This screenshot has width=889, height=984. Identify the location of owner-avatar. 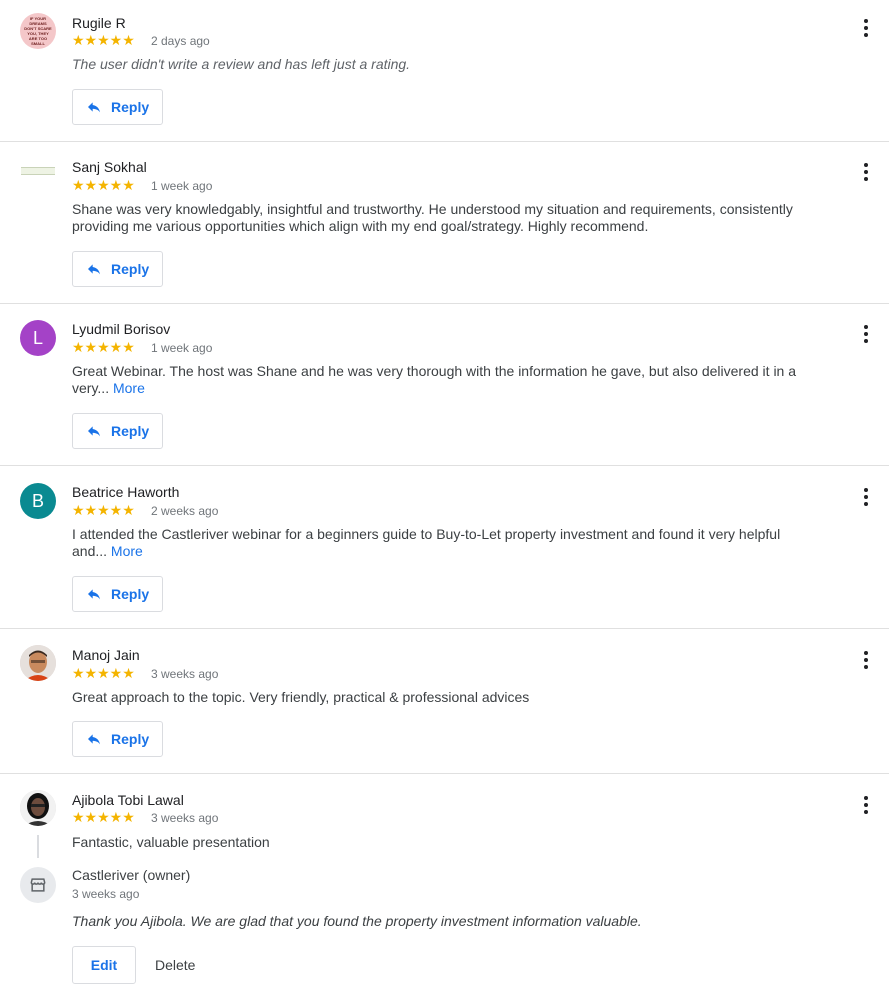
(38, 885).